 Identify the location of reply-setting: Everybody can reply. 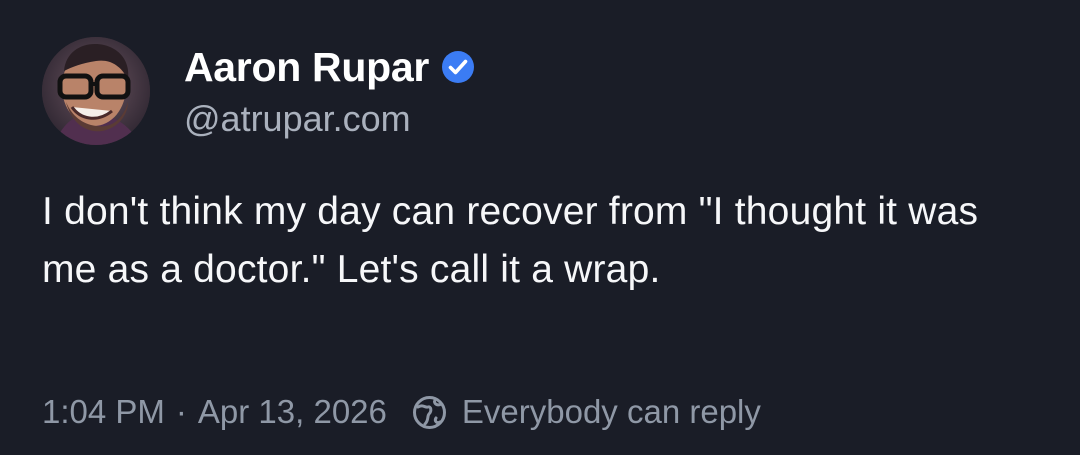
(611, 412).